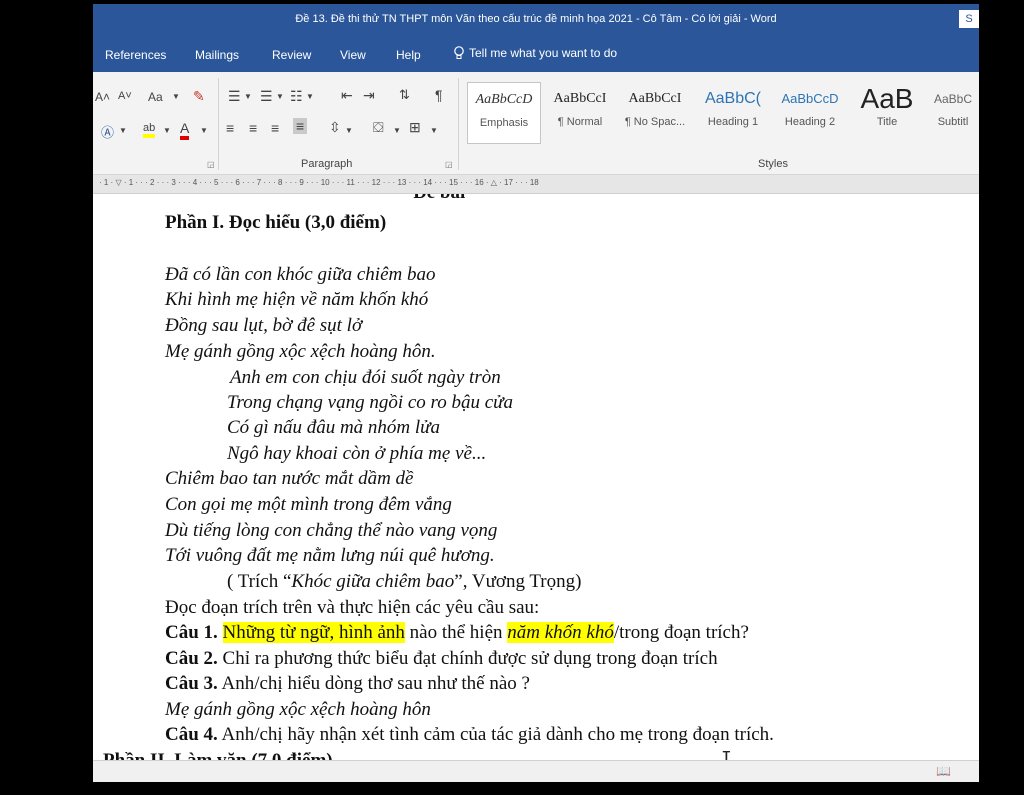  What do you see at coordinates (276, 222) in the screenshot?
I see `section-1-heading: Phần I. Đọc hiểu (3,0 điểm)` at bounding box center [276, 222].